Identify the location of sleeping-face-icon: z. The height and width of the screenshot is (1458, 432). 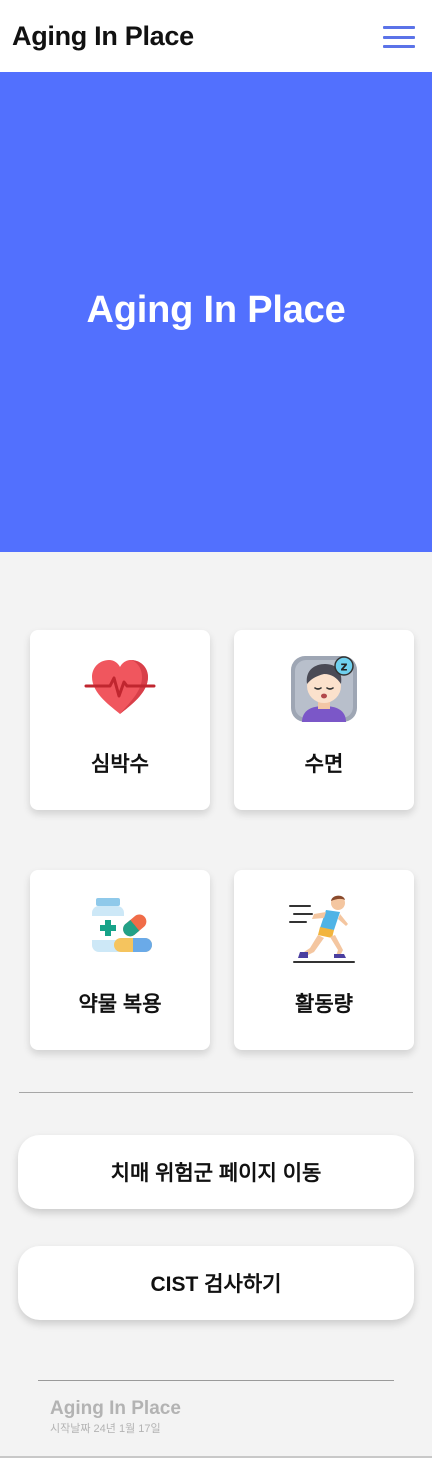
(324, 689).